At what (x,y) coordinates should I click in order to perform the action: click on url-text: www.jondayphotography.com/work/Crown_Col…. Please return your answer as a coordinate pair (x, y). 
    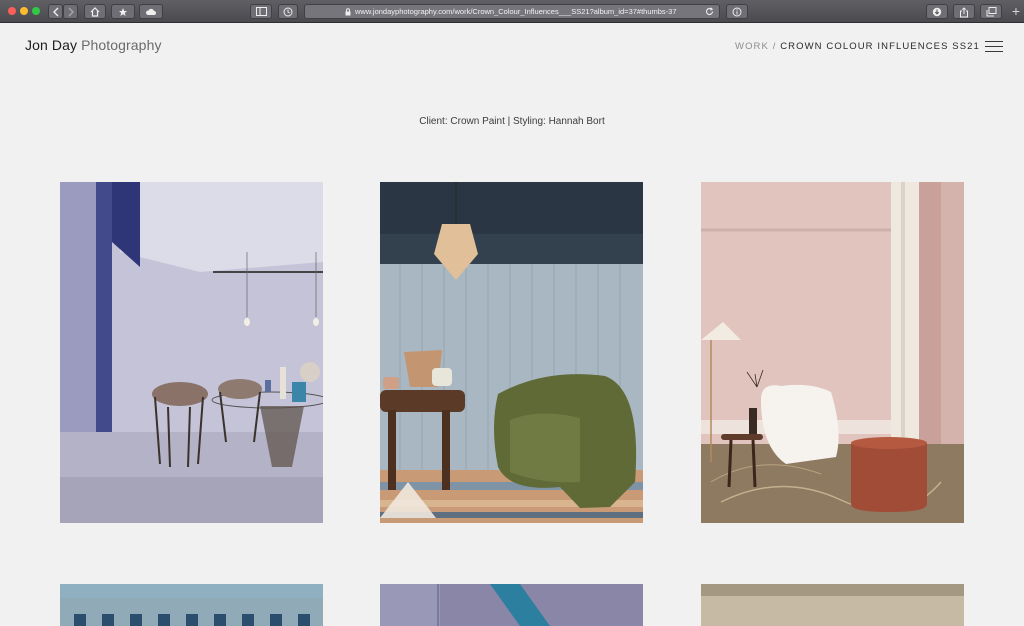
    Looking at the image, I should click on (516, 11).